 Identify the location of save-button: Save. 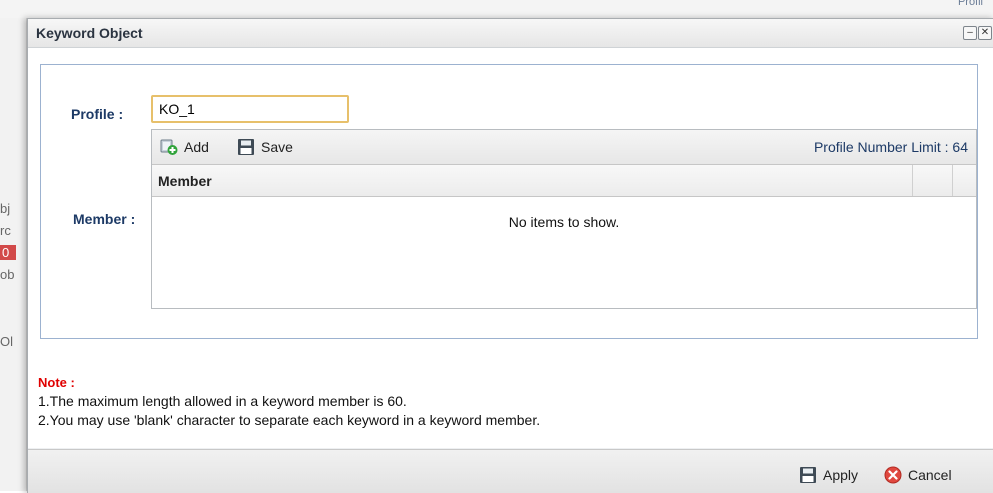
(265, 147).